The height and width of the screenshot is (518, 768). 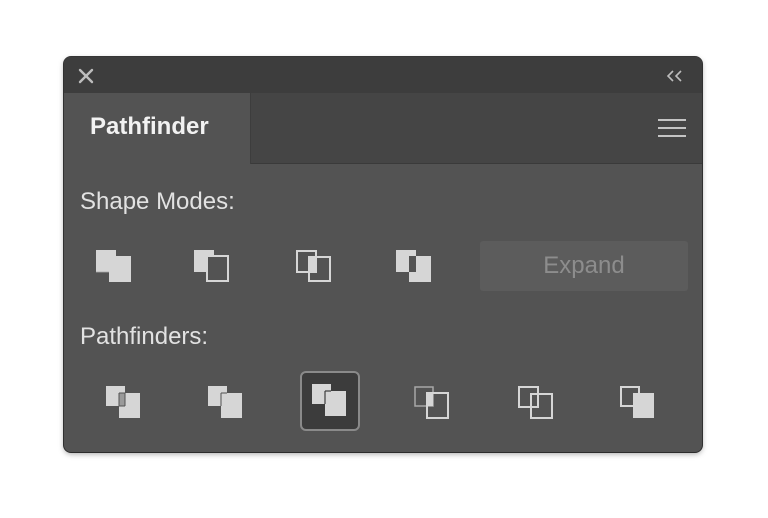 I want to click on trim-icon, so click(x=225, y=402).